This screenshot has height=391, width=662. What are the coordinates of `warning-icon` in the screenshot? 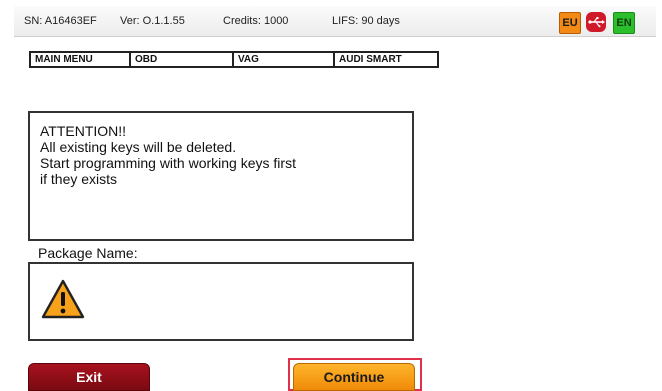 It's located at (63, 299).